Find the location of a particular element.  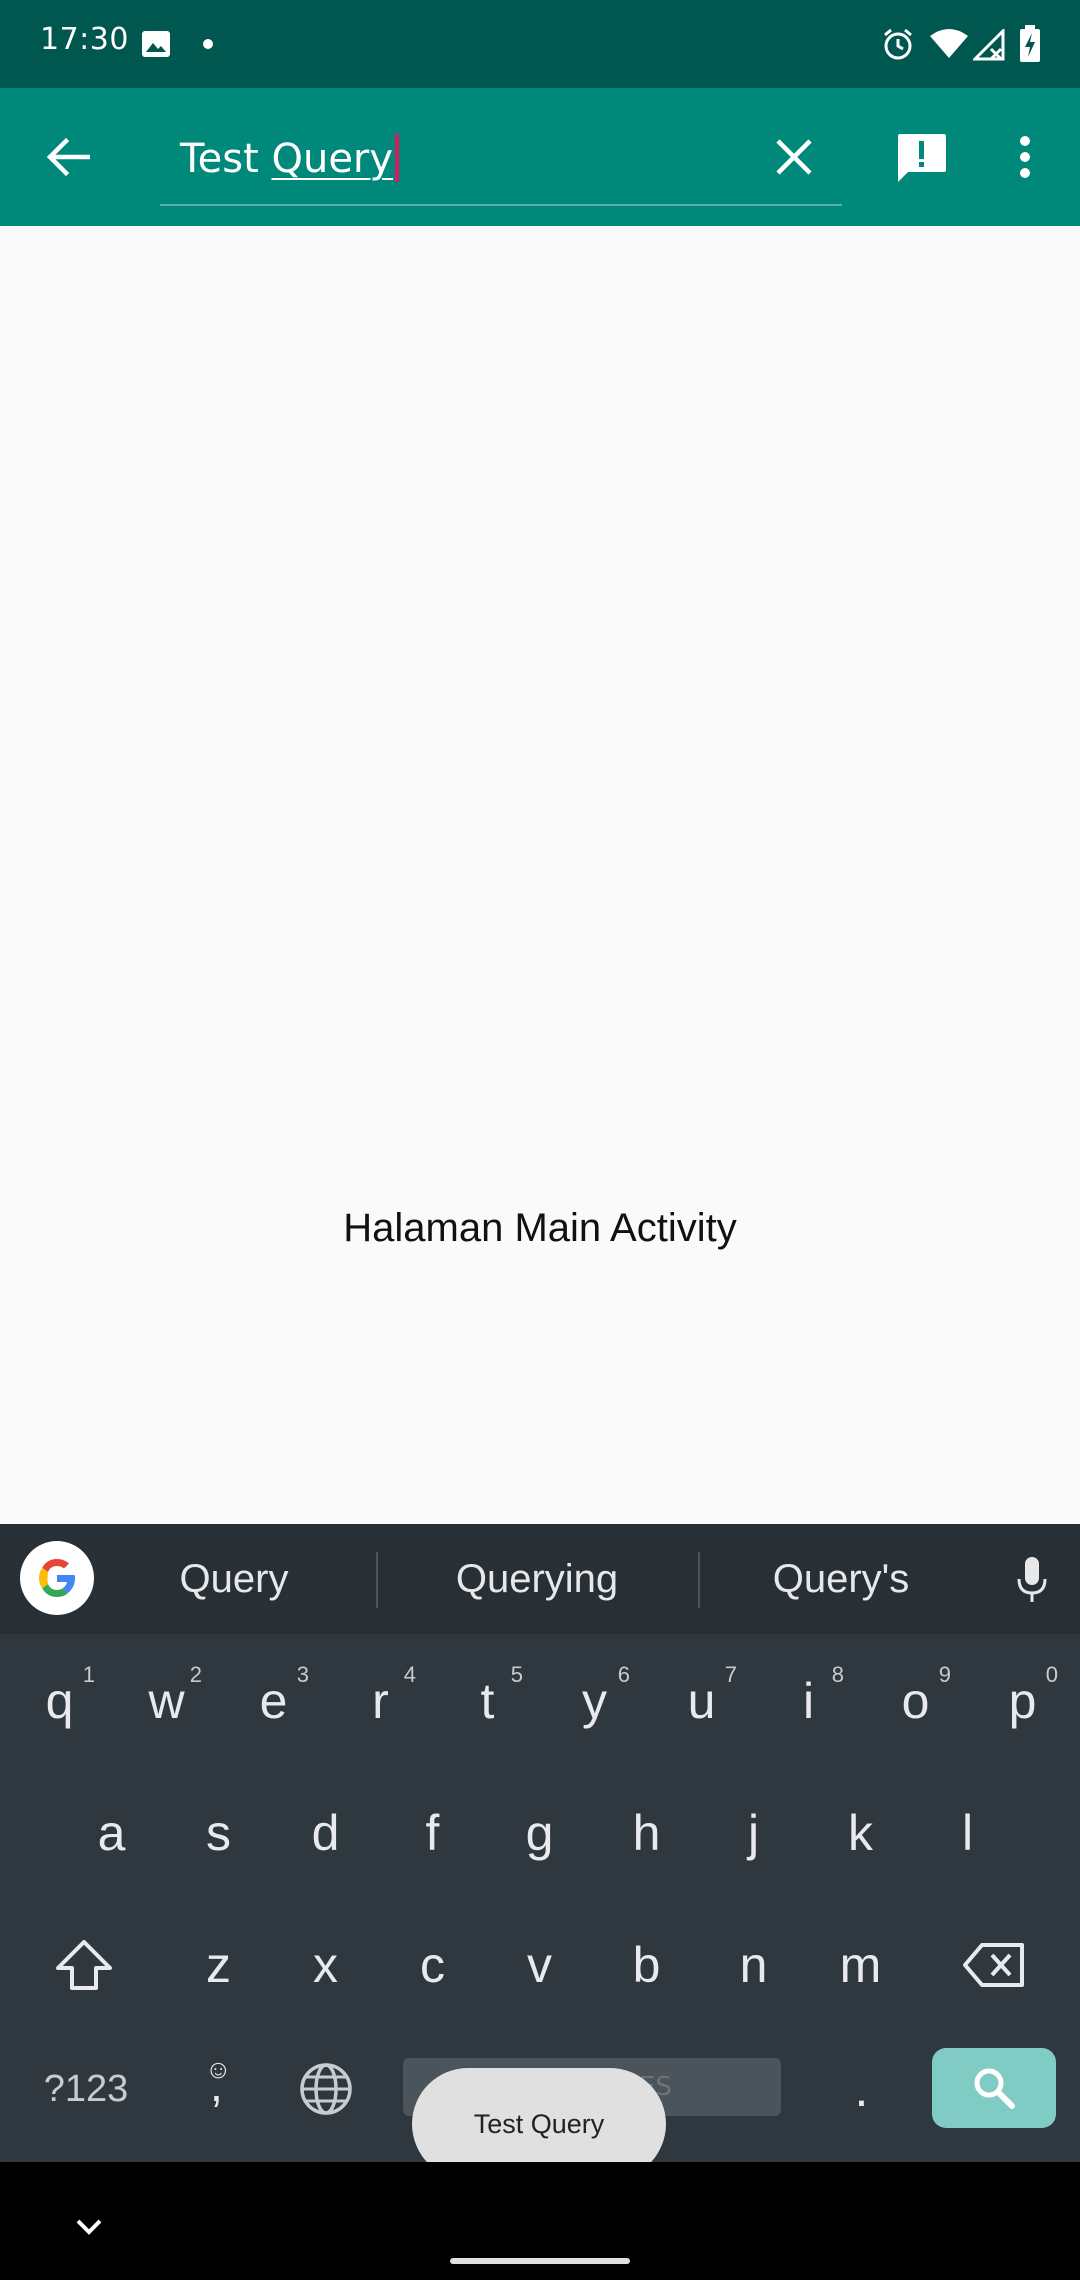

shift-key is located at coordinates (83, 1965).